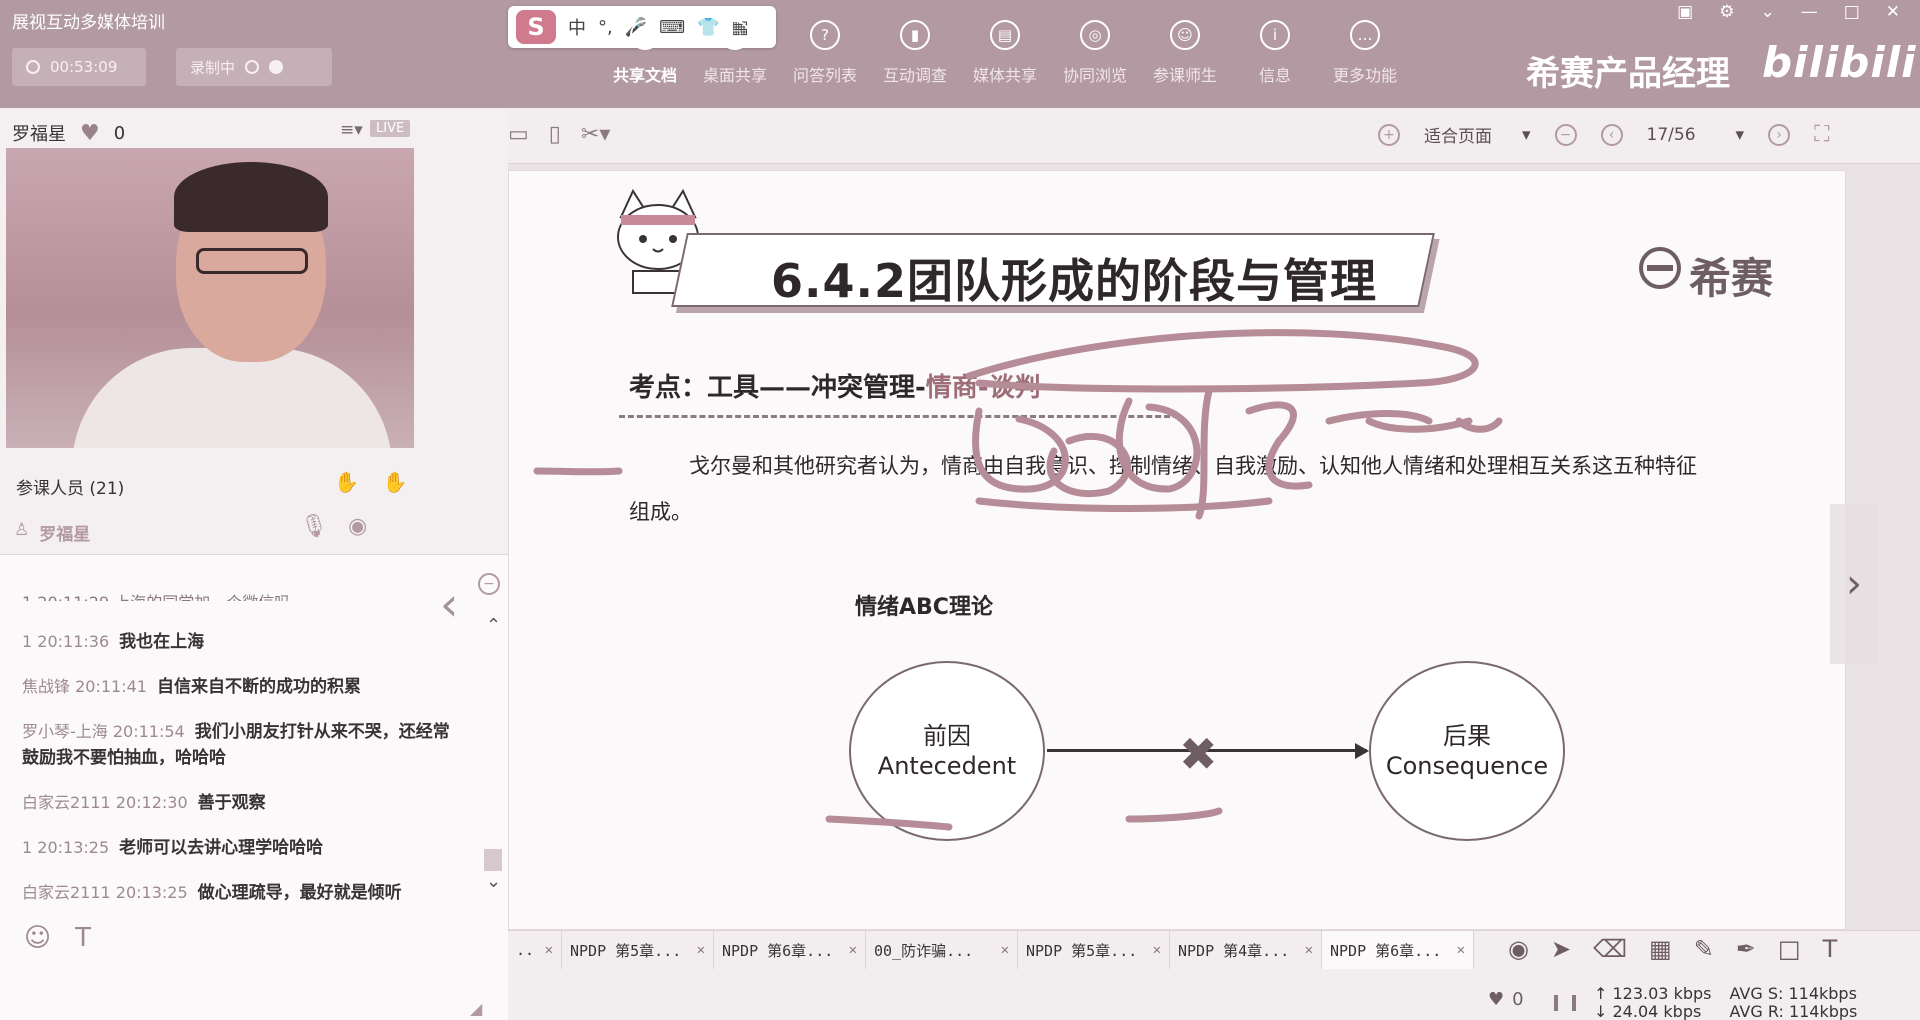 The height and width of the screenshot is (1020, 1920). What do you see at coordinates (37, 938) in the screenshot?
I see `emoji-icon: ☺` at bounding box center [37, 938].